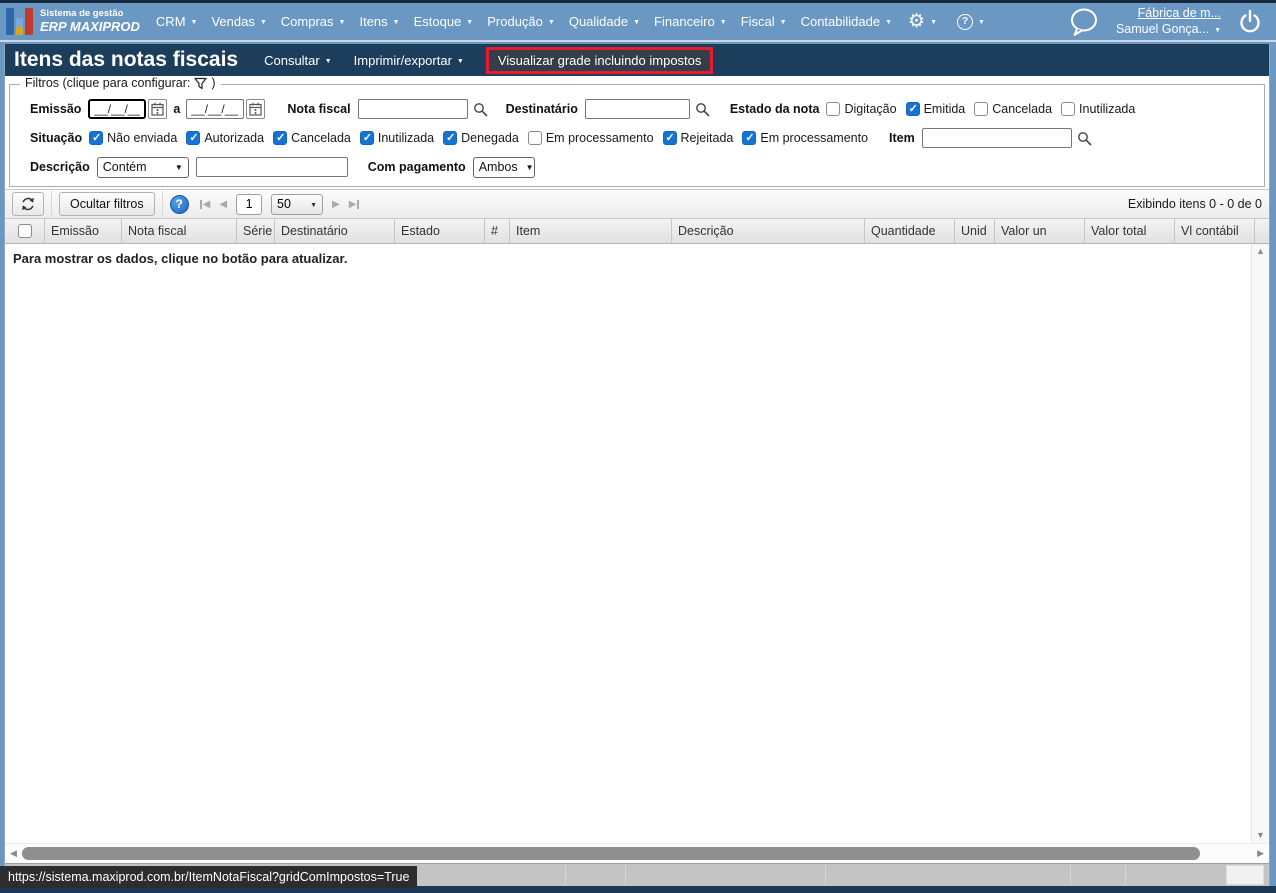  I want to click on destinatario-search-button, so click(702, 109).